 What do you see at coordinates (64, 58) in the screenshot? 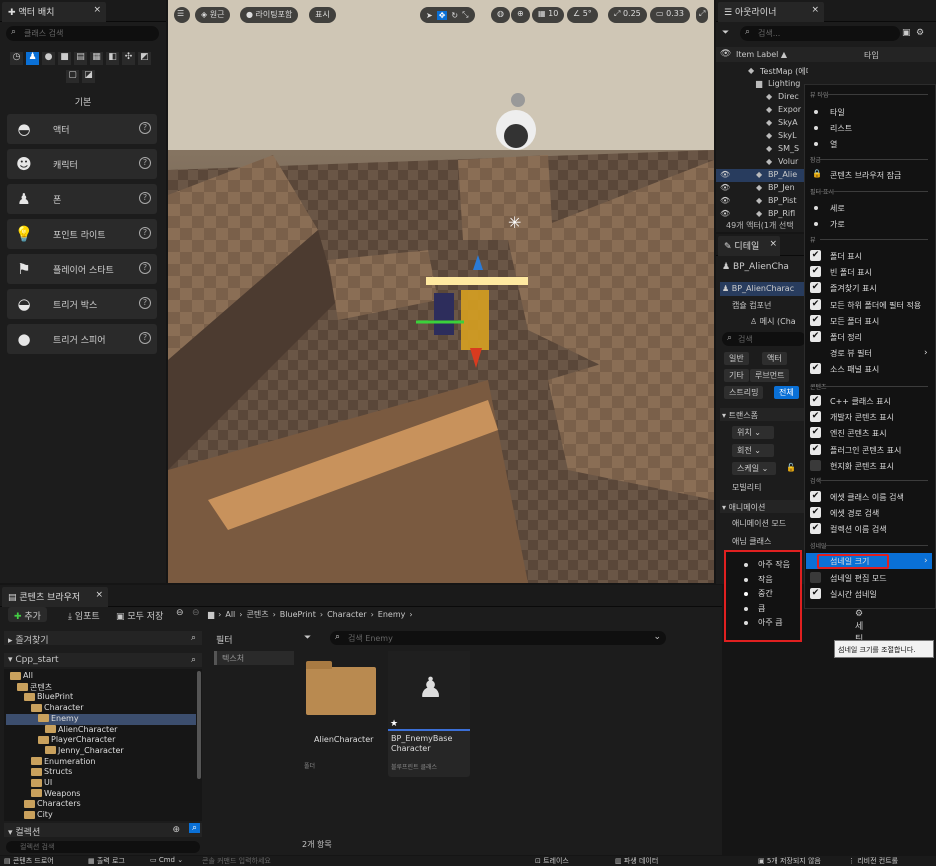
I see `shapes-icon: ■` at bounding box center [64, 58].